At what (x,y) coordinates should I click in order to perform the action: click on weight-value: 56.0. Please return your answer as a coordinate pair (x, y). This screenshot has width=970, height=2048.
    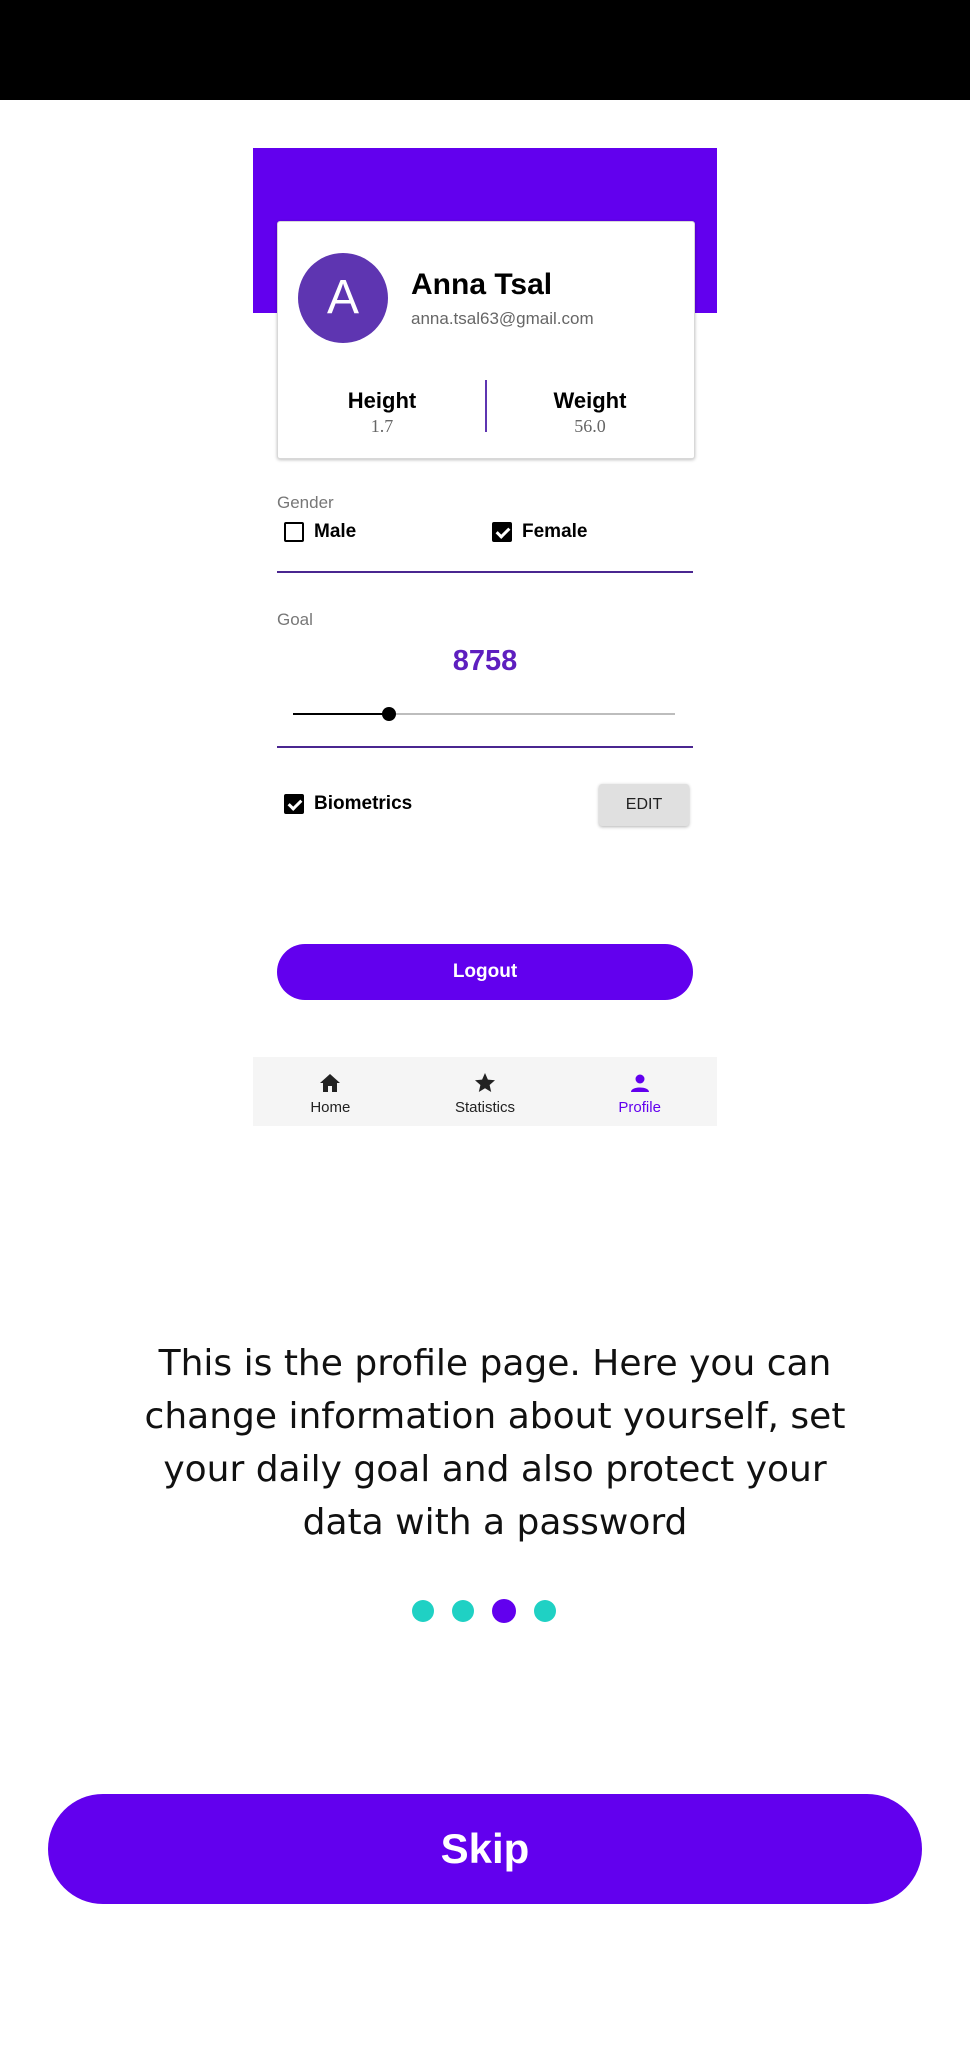
    Looking at the image, I should click on (590, 426).